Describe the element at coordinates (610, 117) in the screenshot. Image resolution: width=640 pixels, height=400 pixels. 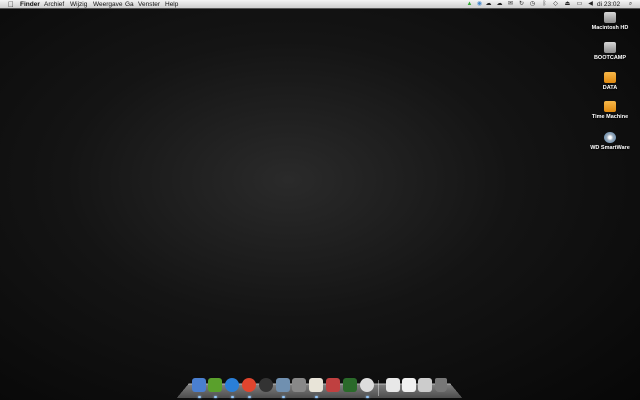
I see `desktop-icon-label: Time Machine` at that location.